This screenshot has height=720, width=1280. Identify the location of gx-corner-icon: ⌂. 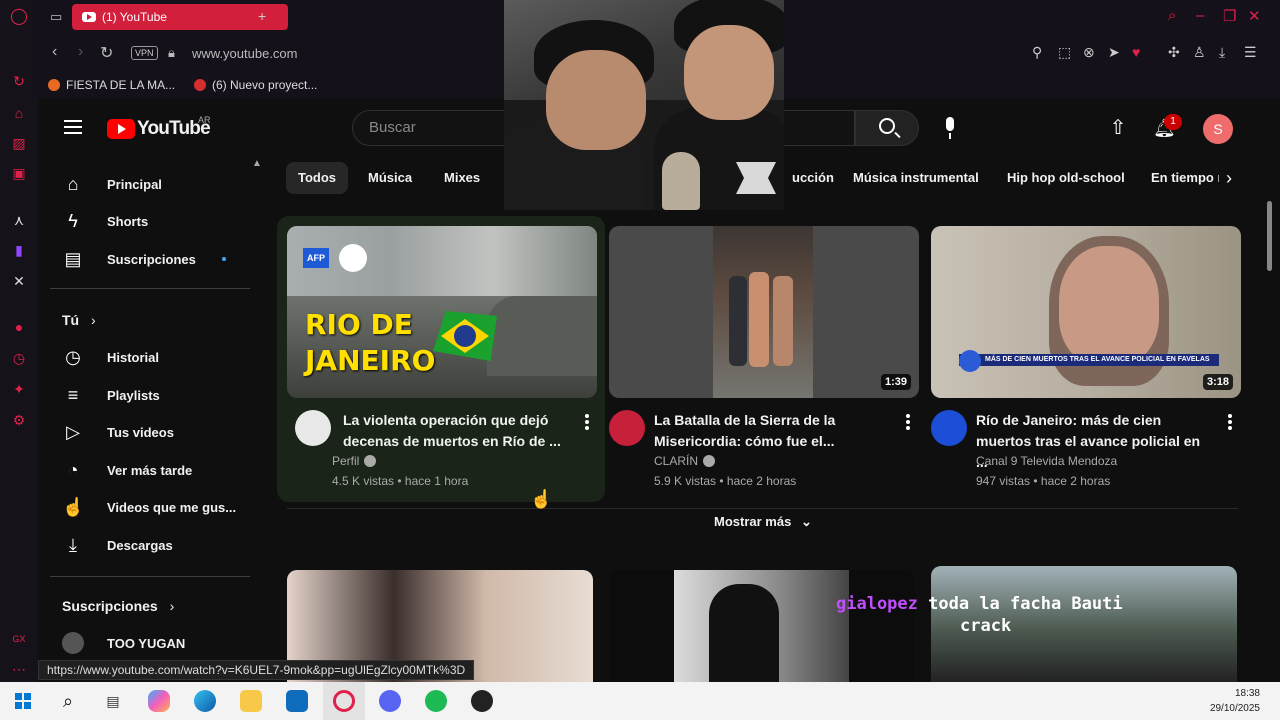
(19, 113).